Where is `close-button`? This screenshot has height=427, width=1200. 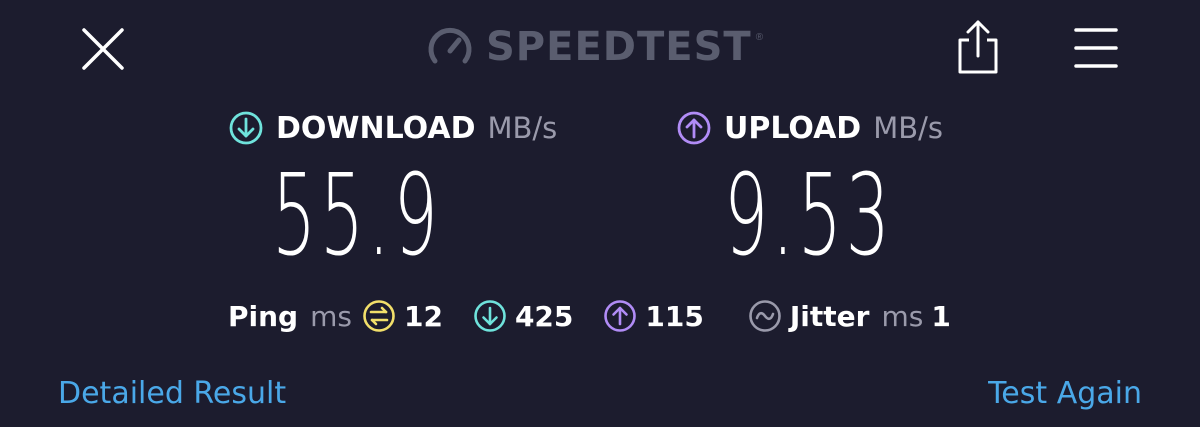
close-button is located at coordinates (103, 49).